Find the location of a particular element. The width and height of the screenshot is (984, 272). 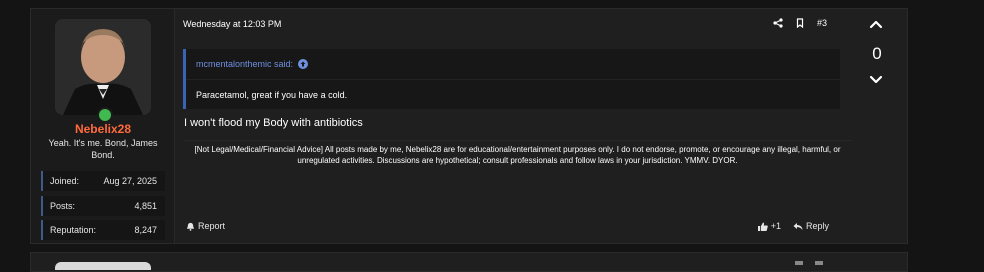

quote-header: mcmentalonthemic said: is located at coordinates (252, 64).